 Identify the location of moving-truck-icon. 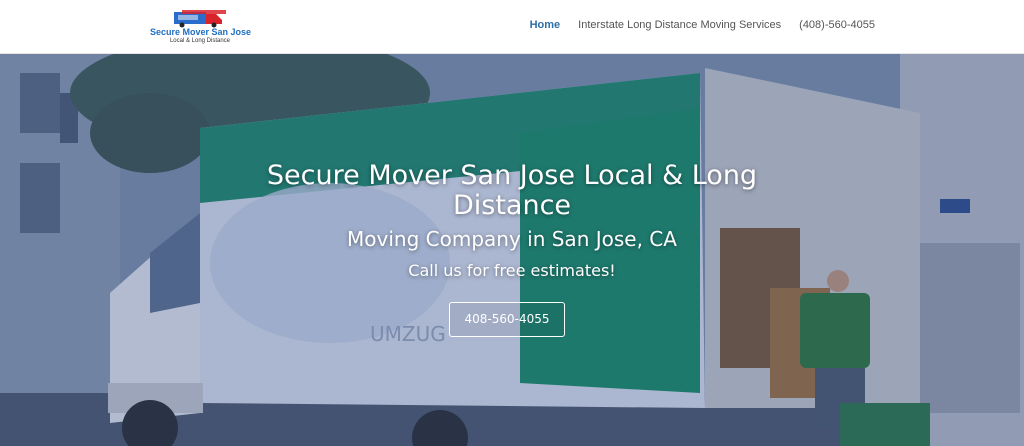
(200, 19).